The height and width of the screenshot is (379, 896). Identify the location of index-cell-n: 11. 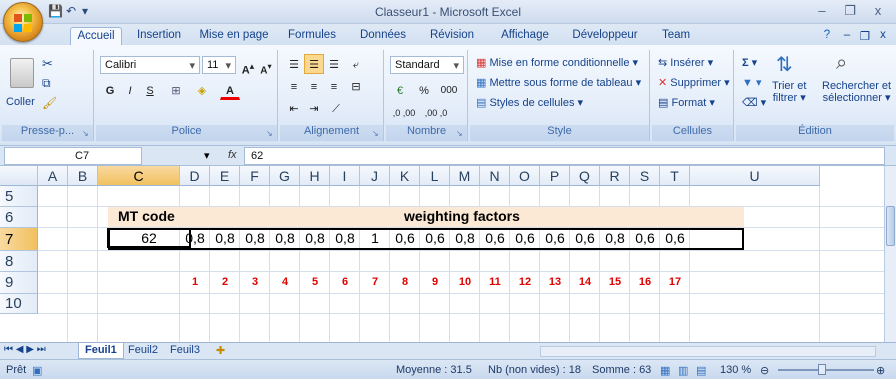
(495, 282).